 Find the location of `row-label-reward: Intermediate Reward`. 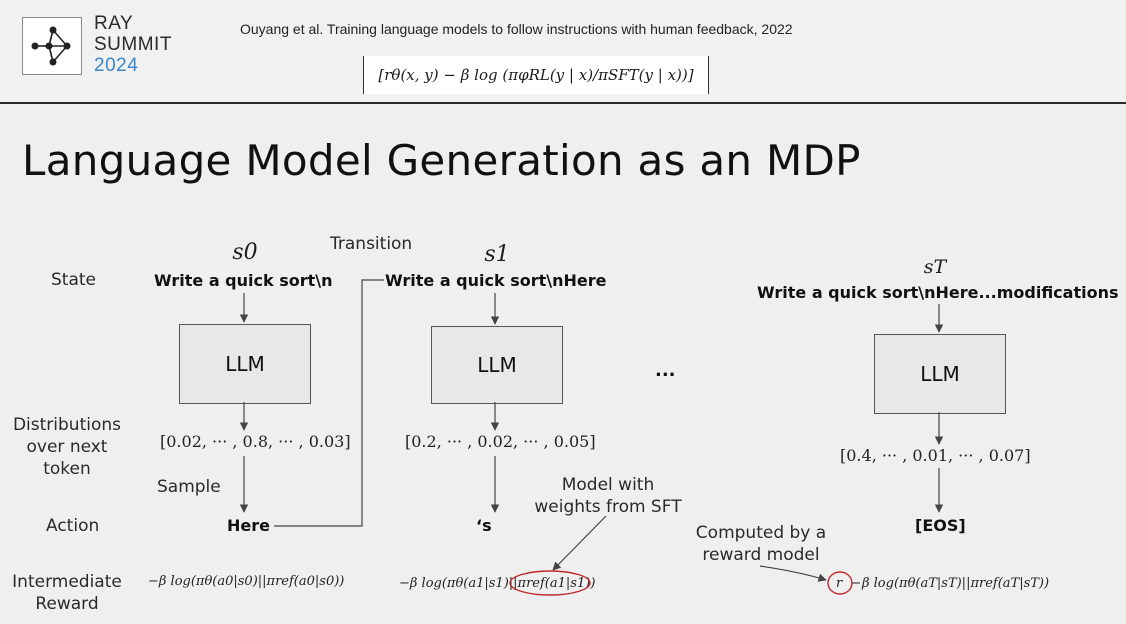

row-label-reward: Intermediate Reward is located at coordinates (67, 593).